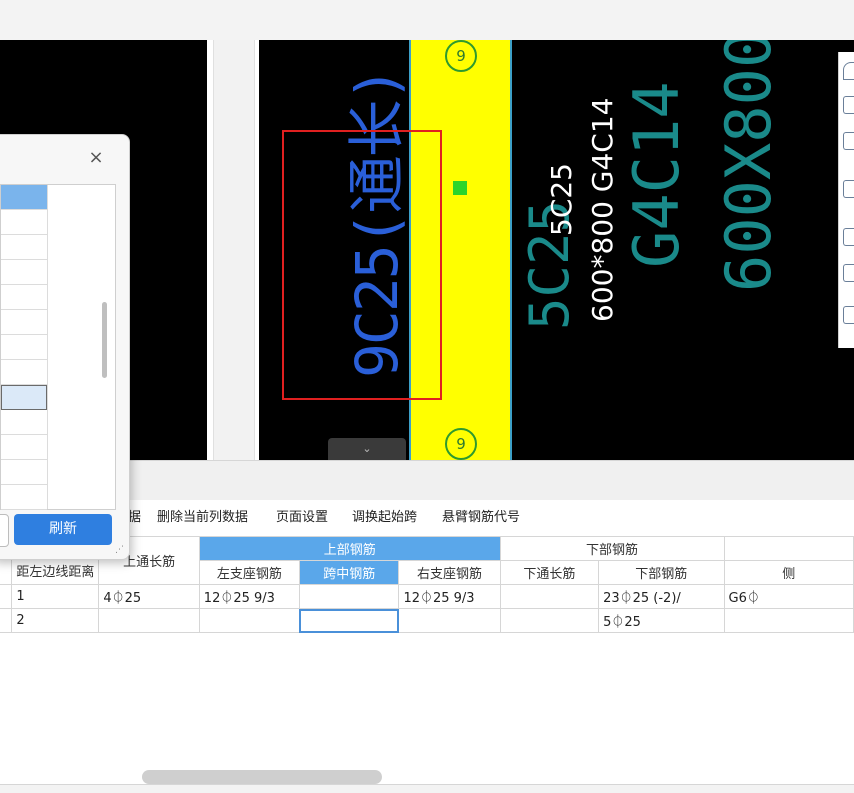  I want to click on list-item-focused, so click(24, 397).